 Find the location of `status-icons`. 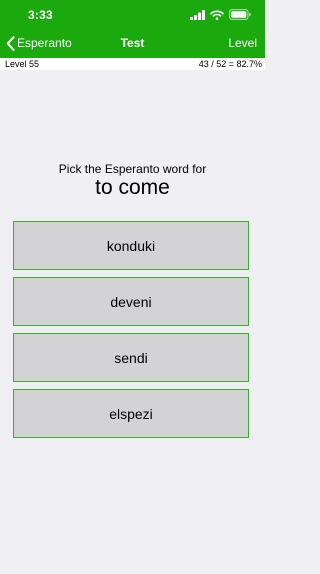

status-icons is located at coordinates (220, 14).